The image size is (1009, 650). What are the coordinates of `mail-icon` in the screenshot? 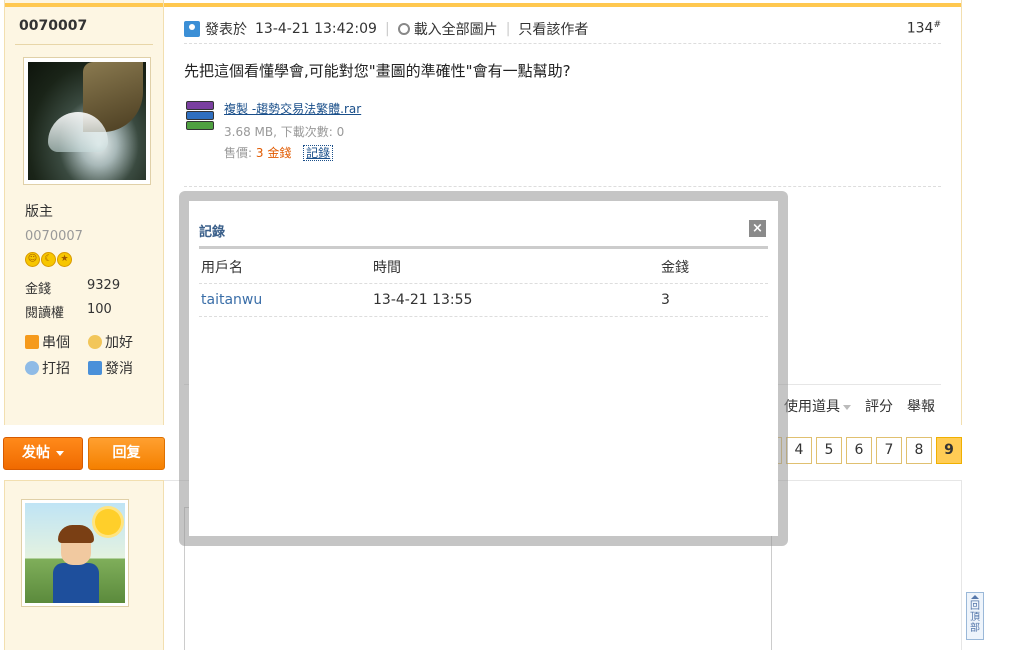 It's located at (95, 368).